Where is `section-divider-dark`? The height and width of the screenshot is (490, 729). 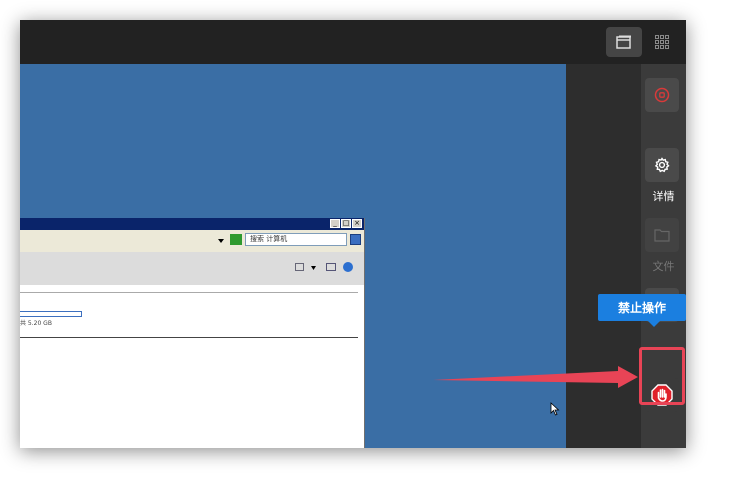
section-divider-dark is located at coordinates (189, 337).